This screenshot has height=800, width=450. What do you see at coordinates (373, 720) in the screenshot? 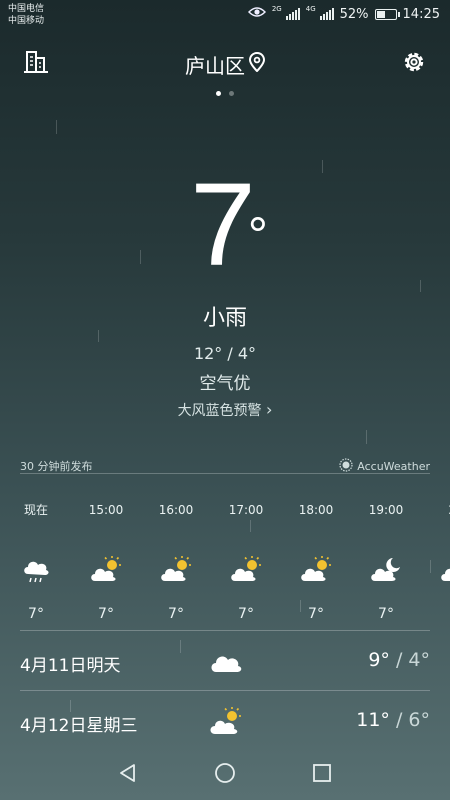
I see `daily-high: 11°` at bounding box center [373, 720].